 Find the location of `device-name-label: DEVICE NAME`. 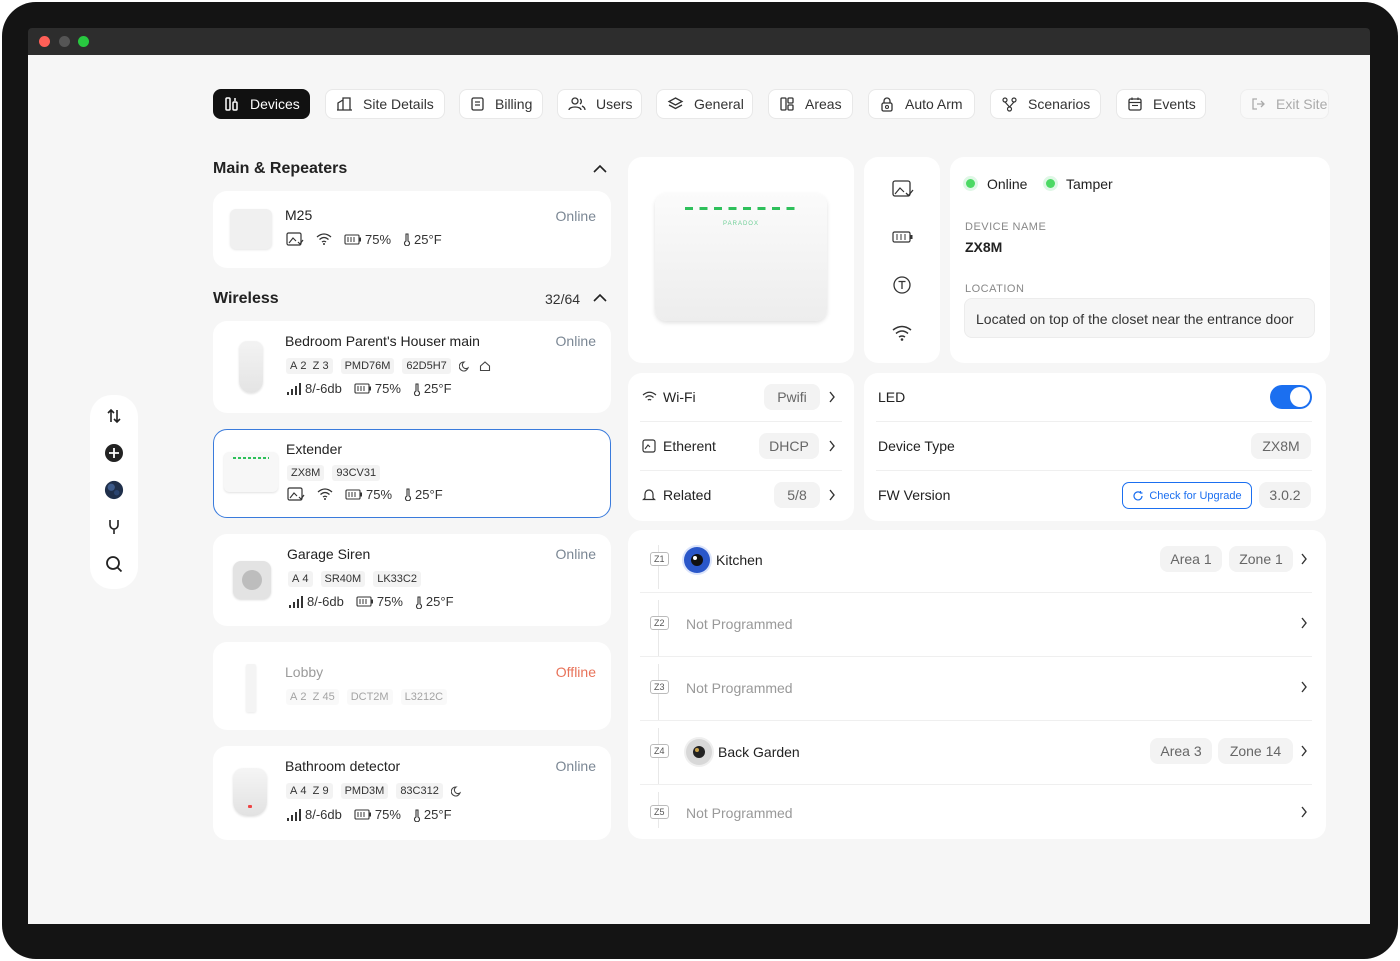

device-name-label: DEVICE NAME is located at coordinates (1006, 227).